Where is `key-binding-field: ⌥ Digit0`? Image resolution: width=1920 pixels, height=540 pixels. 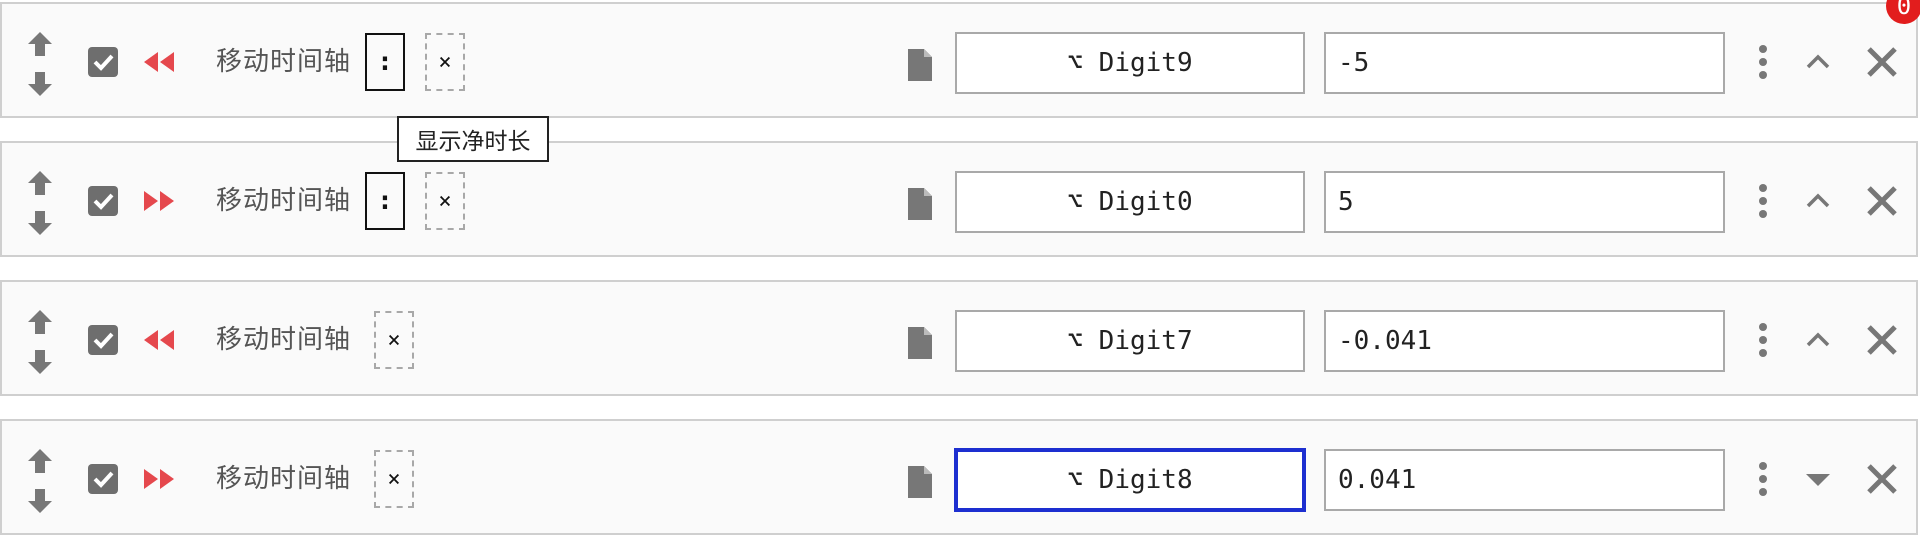
key-binding-field: ⌥ Digit0 is located at coordinates (1130, 202).